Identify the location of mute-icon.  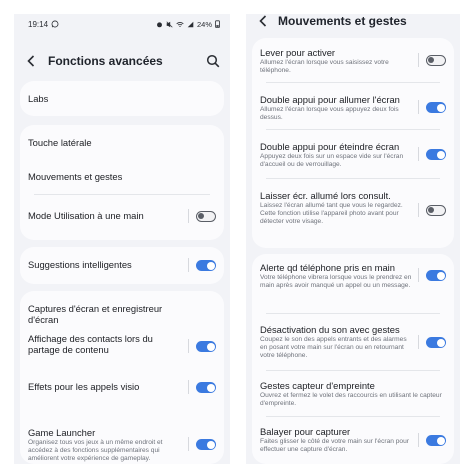
(169, 24).